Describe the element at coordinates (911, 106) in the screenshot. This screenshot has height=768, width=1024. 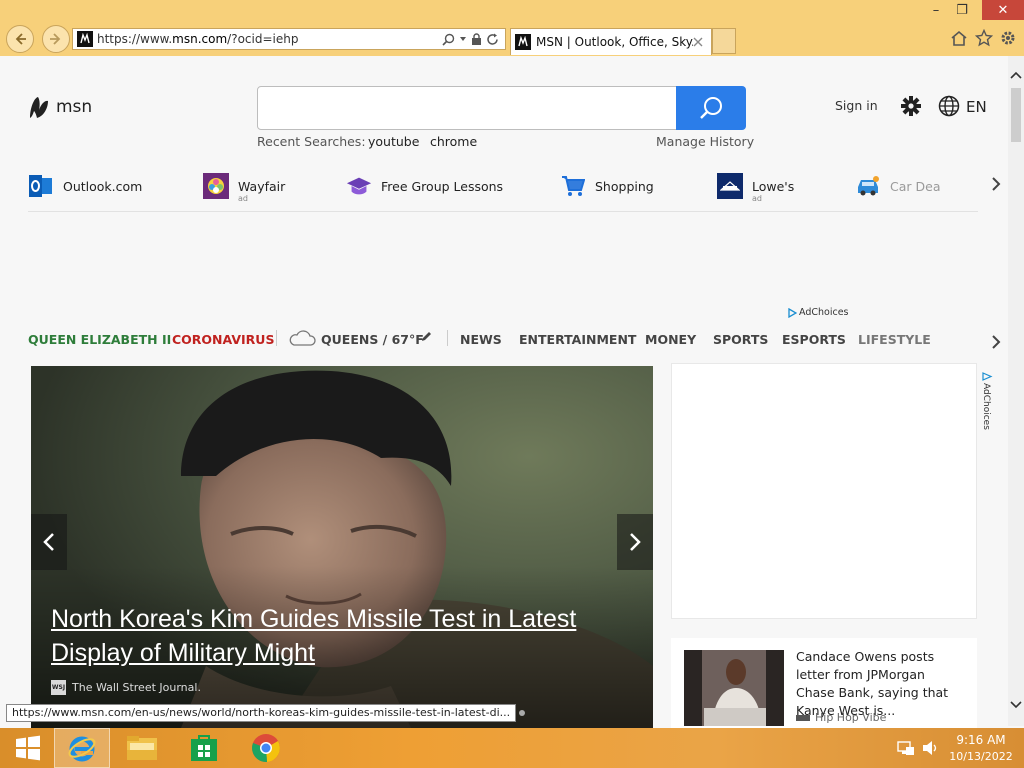
I see `settings-gear-icon` at that location.